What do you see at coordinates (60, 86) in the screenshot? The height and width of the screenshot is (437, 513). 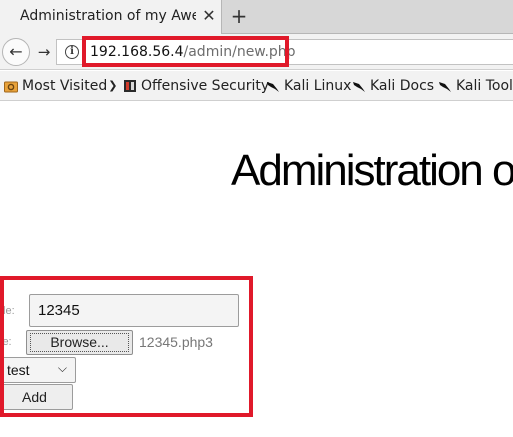 I see `bookmark-most-visited: Most Visited❯` at bounding box center [60, 86].